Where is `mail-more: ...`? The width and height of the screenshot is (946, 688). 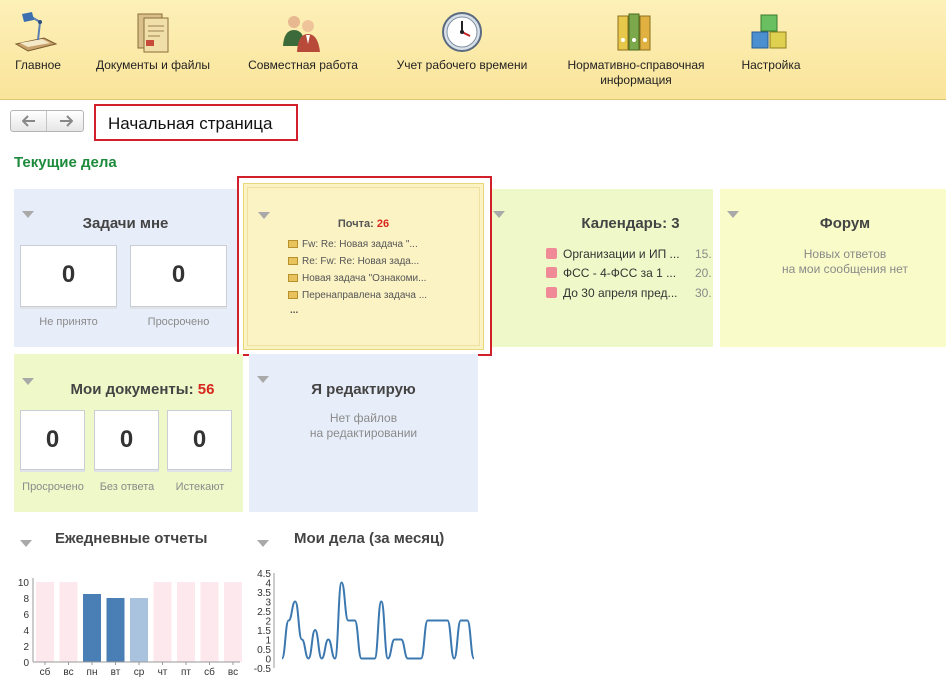
mail-more: ... is located at coordinates (294, 310).